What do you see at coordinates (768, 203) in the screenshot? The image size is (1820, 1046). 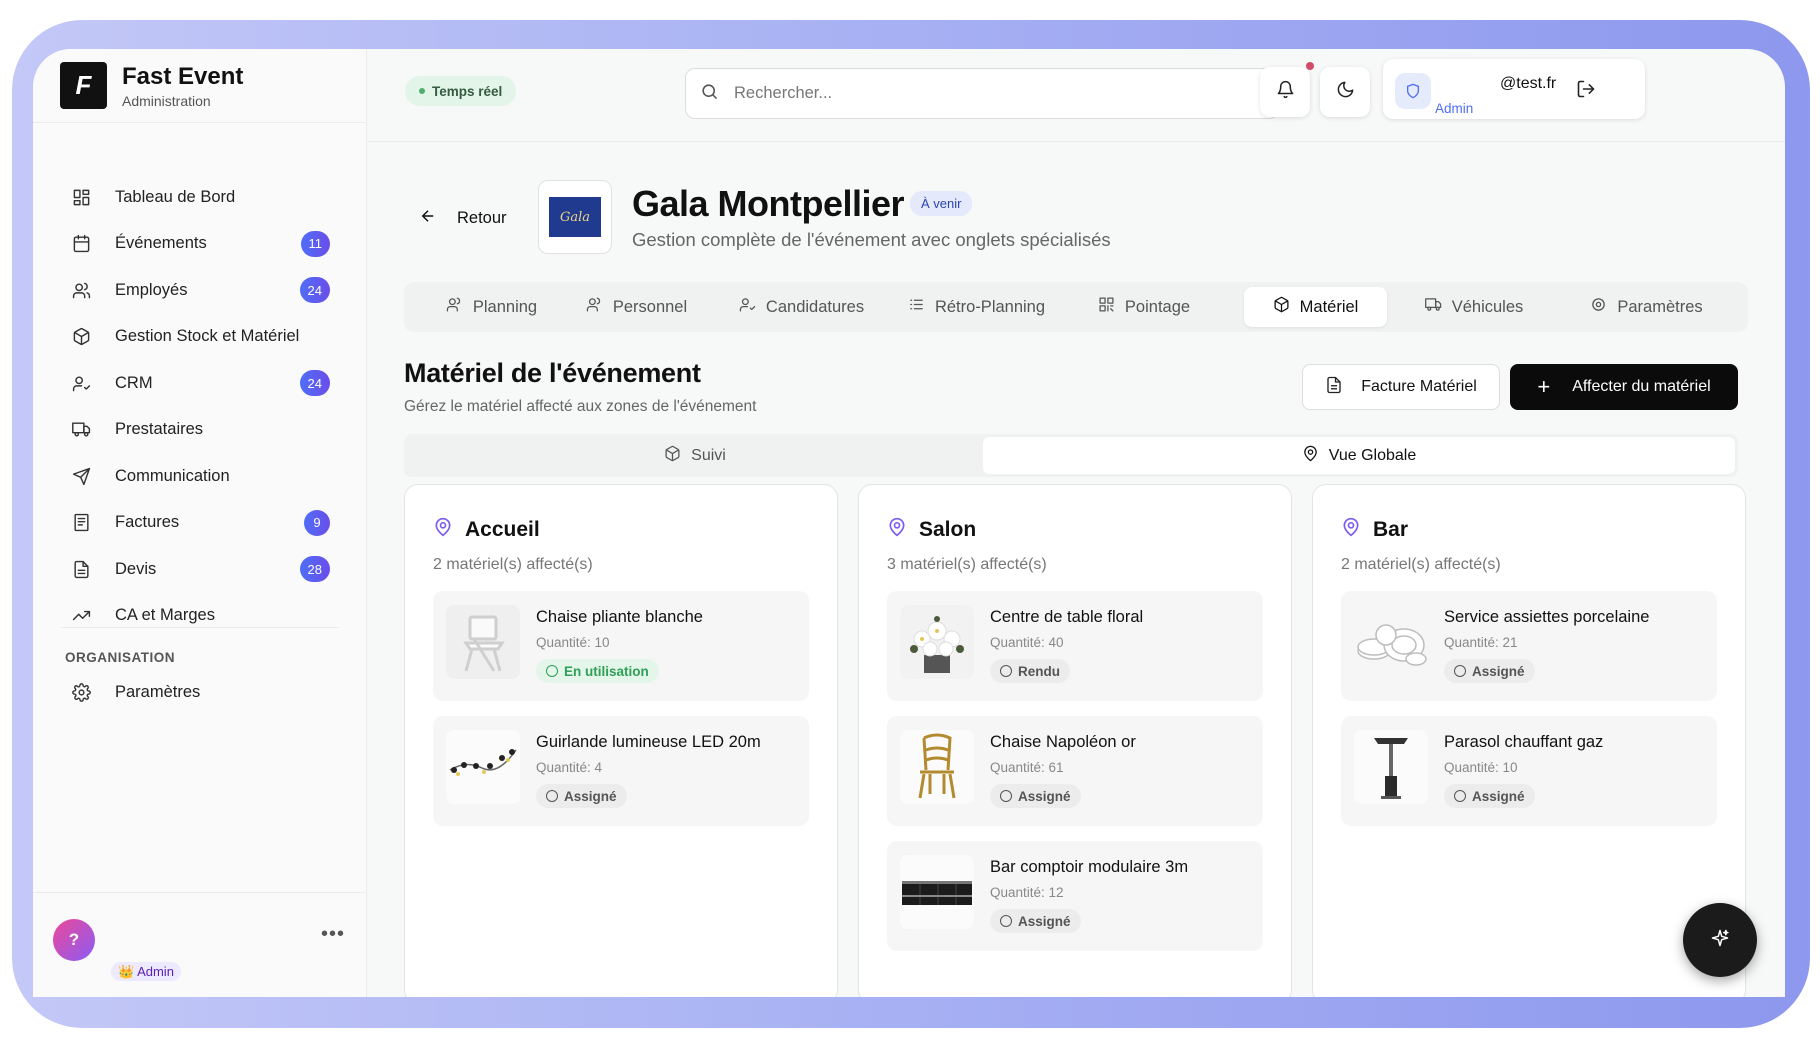 I see `page-title: Gala Montpellier` at bounding box center [768, 203].